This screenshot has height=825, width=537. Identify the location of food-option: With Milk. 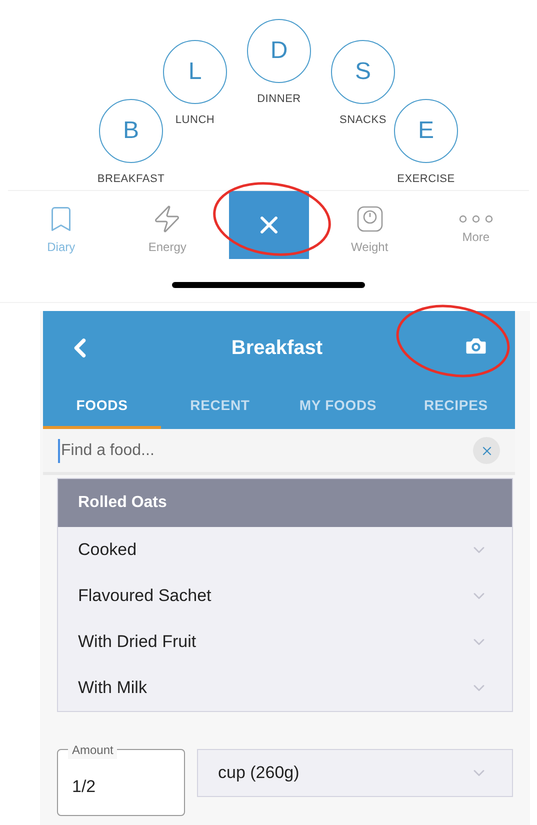
(285, 688).